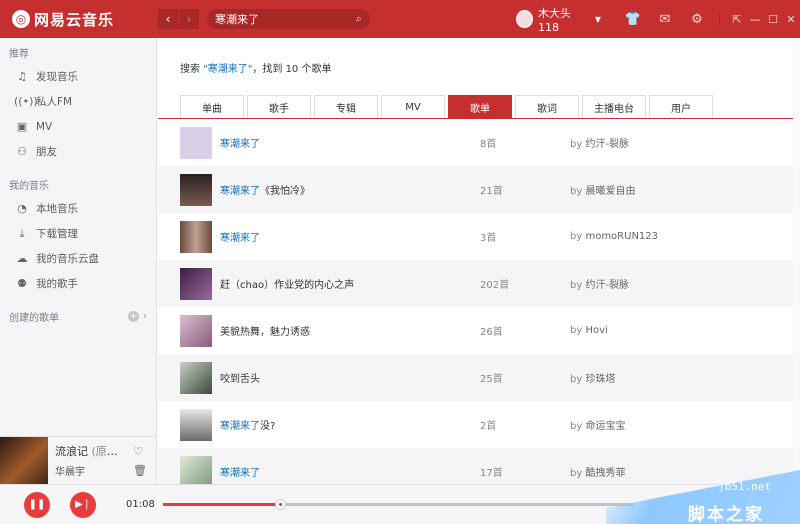  What do you see at coordinates (791, 19) in the screenshot?
I see `close-icon: ✕` at bounding box center [791, 19].